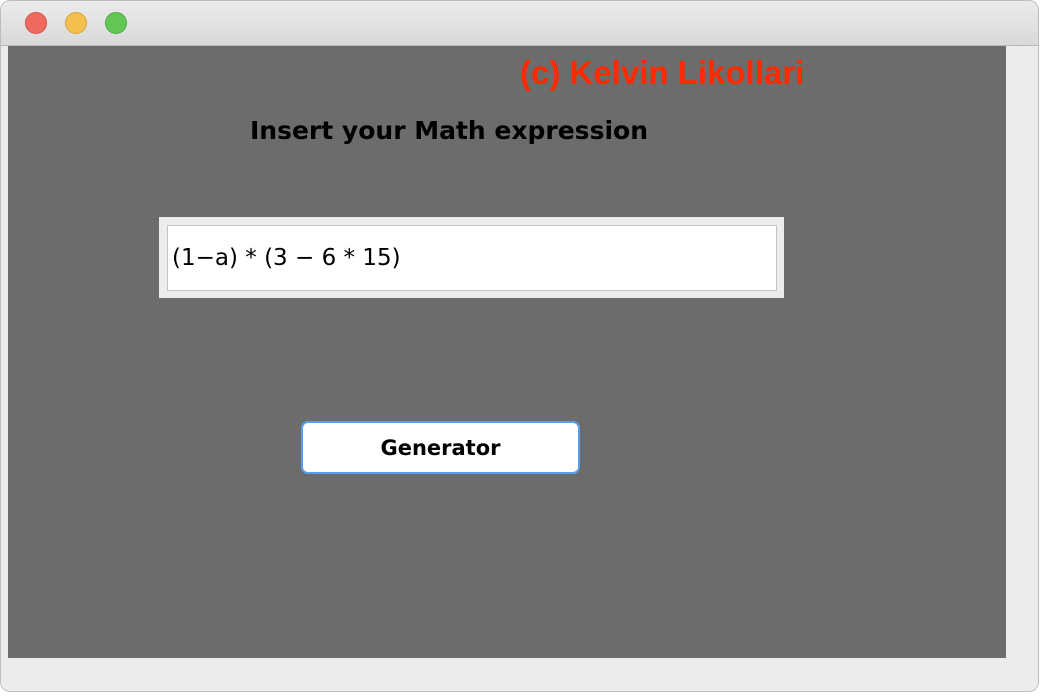 This screenshot has height=696, width=1041. I want to click on bottom-margin, so click(519, 674).